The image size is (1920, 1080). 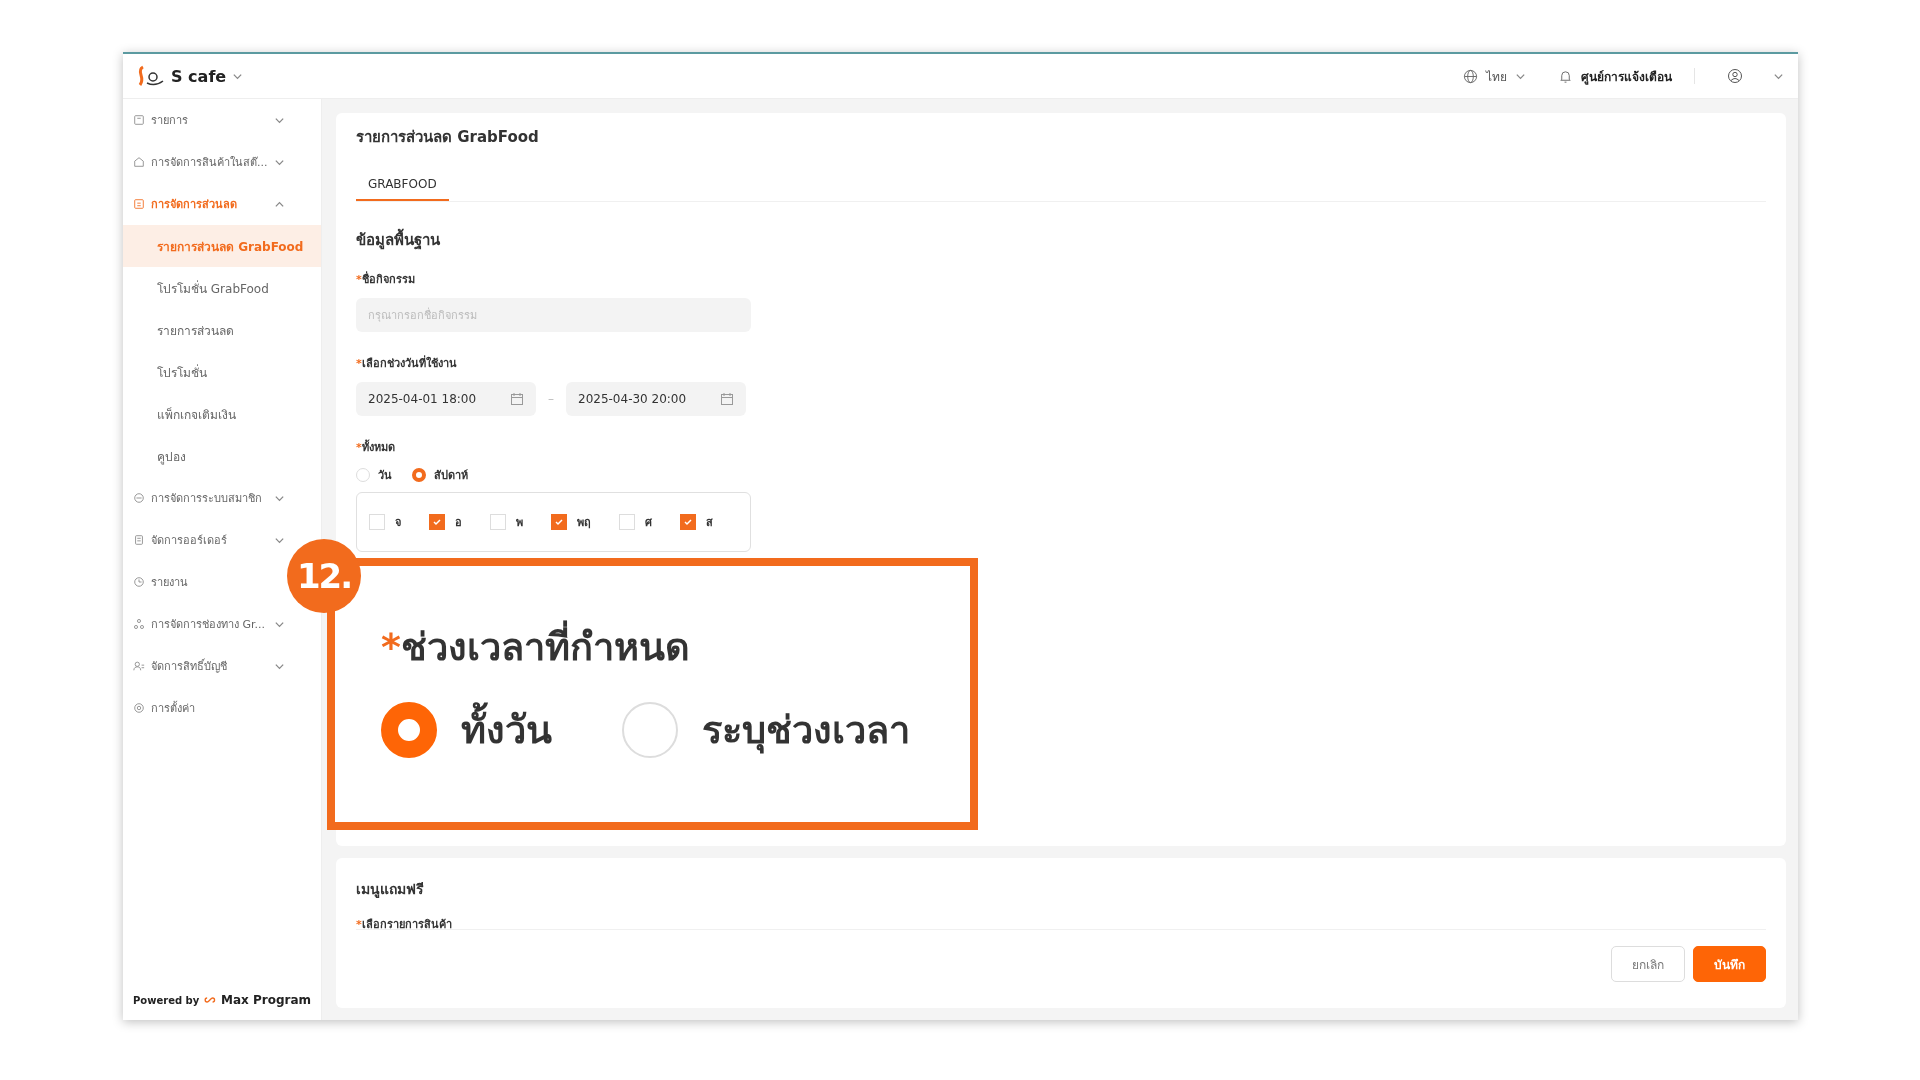 I want to click on checkbox-label: จ, so click(x=398, y=522).